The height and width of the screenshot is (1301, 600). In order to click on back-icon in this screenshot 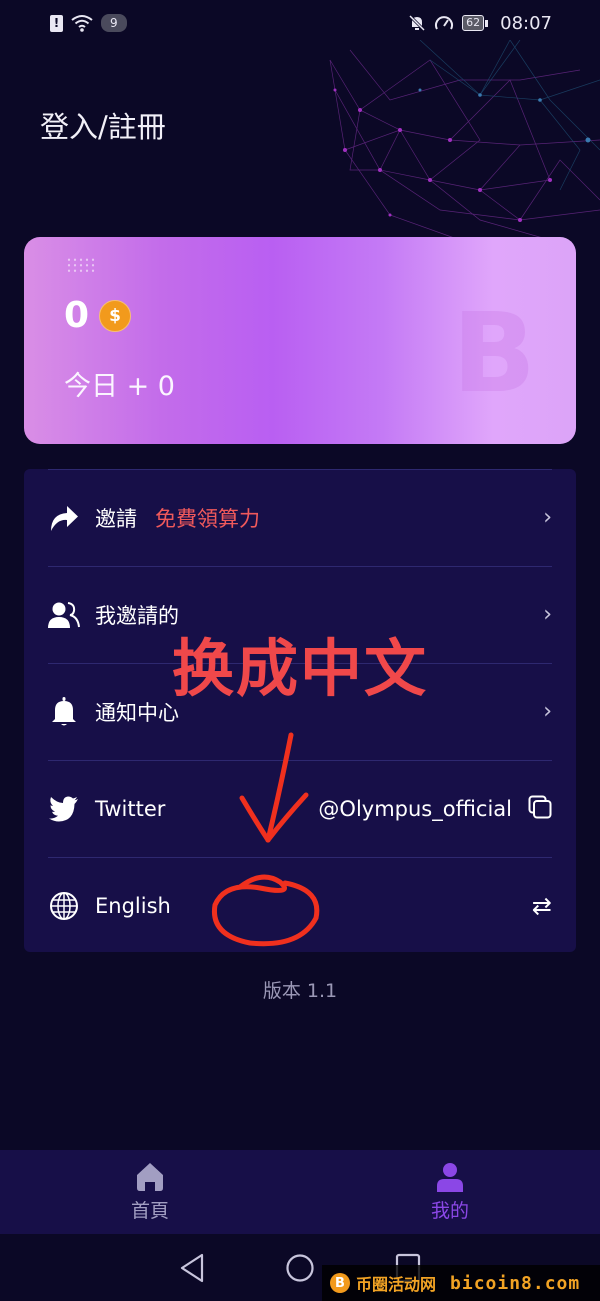, I will do `click(192, 1268)`.